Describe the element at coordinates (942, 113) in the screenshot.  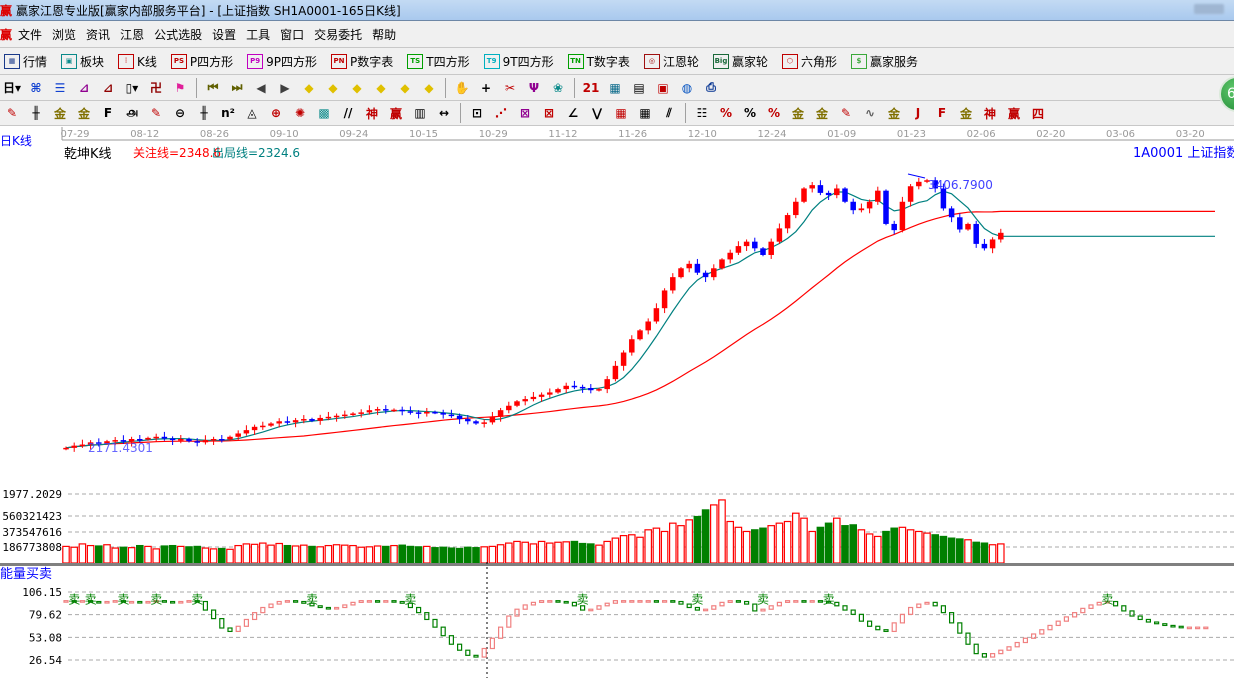
I see `f-fan-icon: F` at that location.